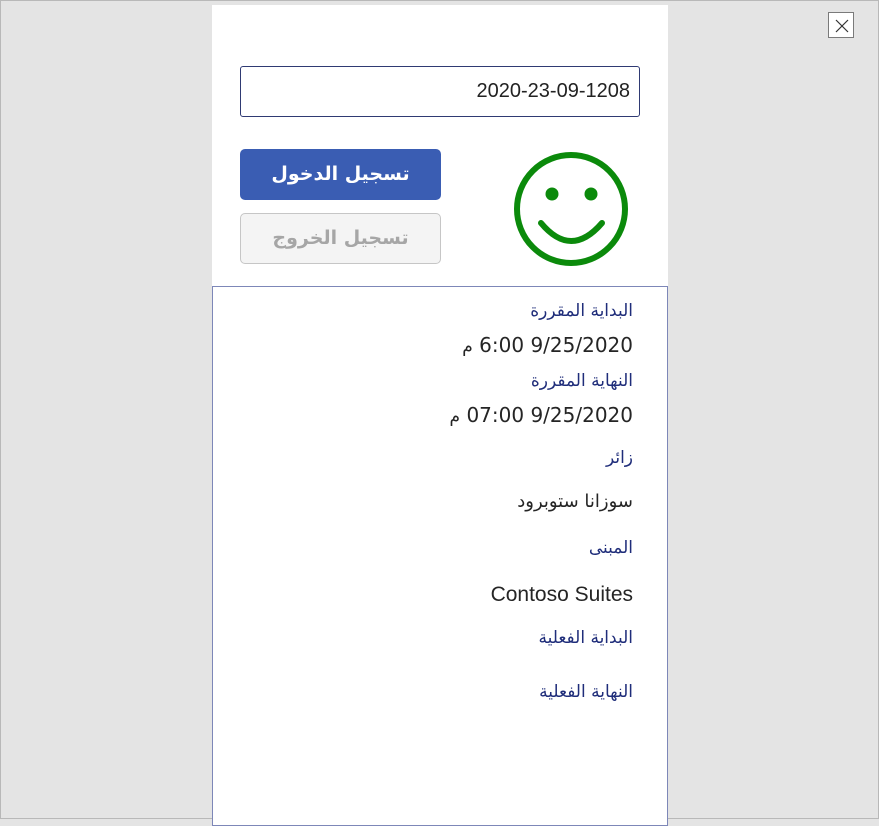 The width and height of the screenshot is (879, 826). What do you see at coordinates (502, 345) in the screenshot?
I see `scheduled-start-time: 6:00` at bounding box center [502, 345].